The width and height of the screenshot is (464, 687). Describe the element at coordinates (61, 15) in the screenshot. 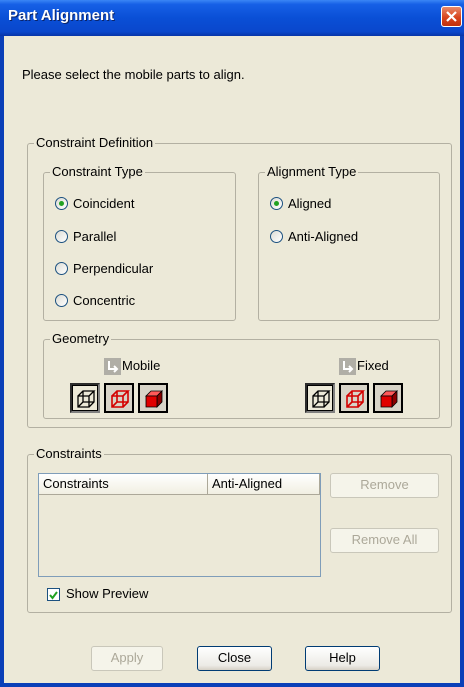

I see `window-title: Part Alignment` at that location.